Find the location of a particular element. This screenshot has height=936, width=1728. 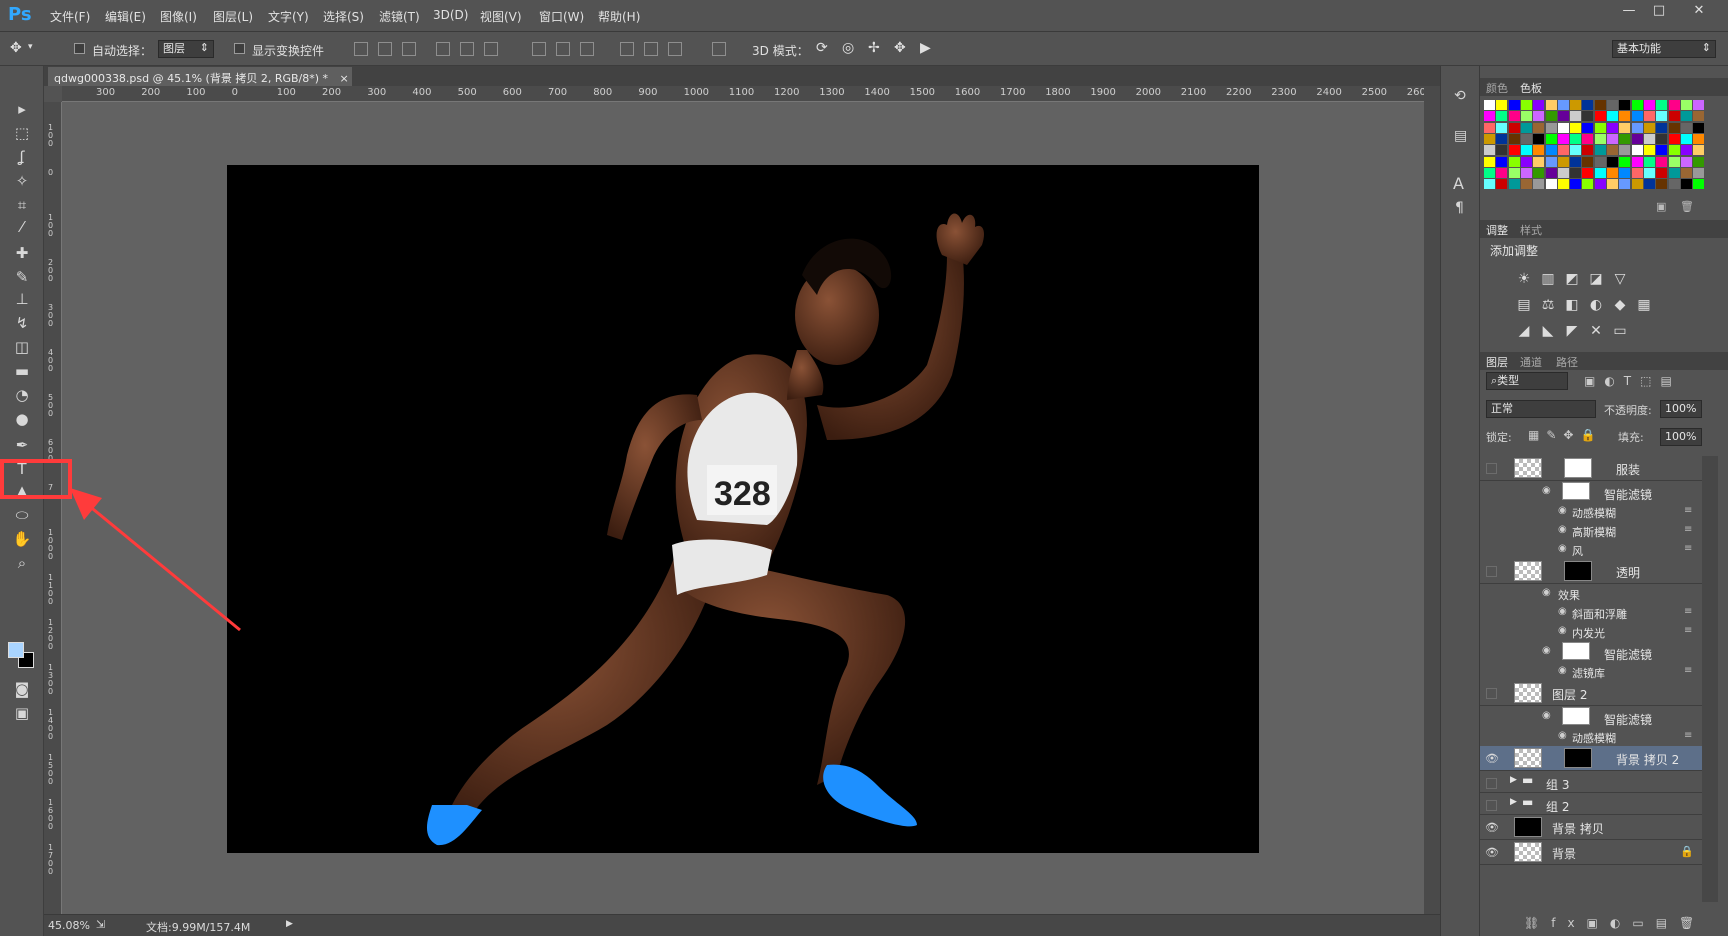

blur-tool-icon: ◔ is located at coordinates (22, 395).